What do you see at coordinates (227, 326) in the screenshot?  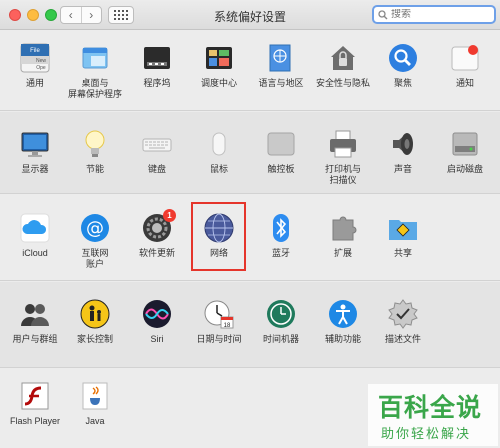 I see `calendar-date-text: 18` at bounding box center [227, 326].